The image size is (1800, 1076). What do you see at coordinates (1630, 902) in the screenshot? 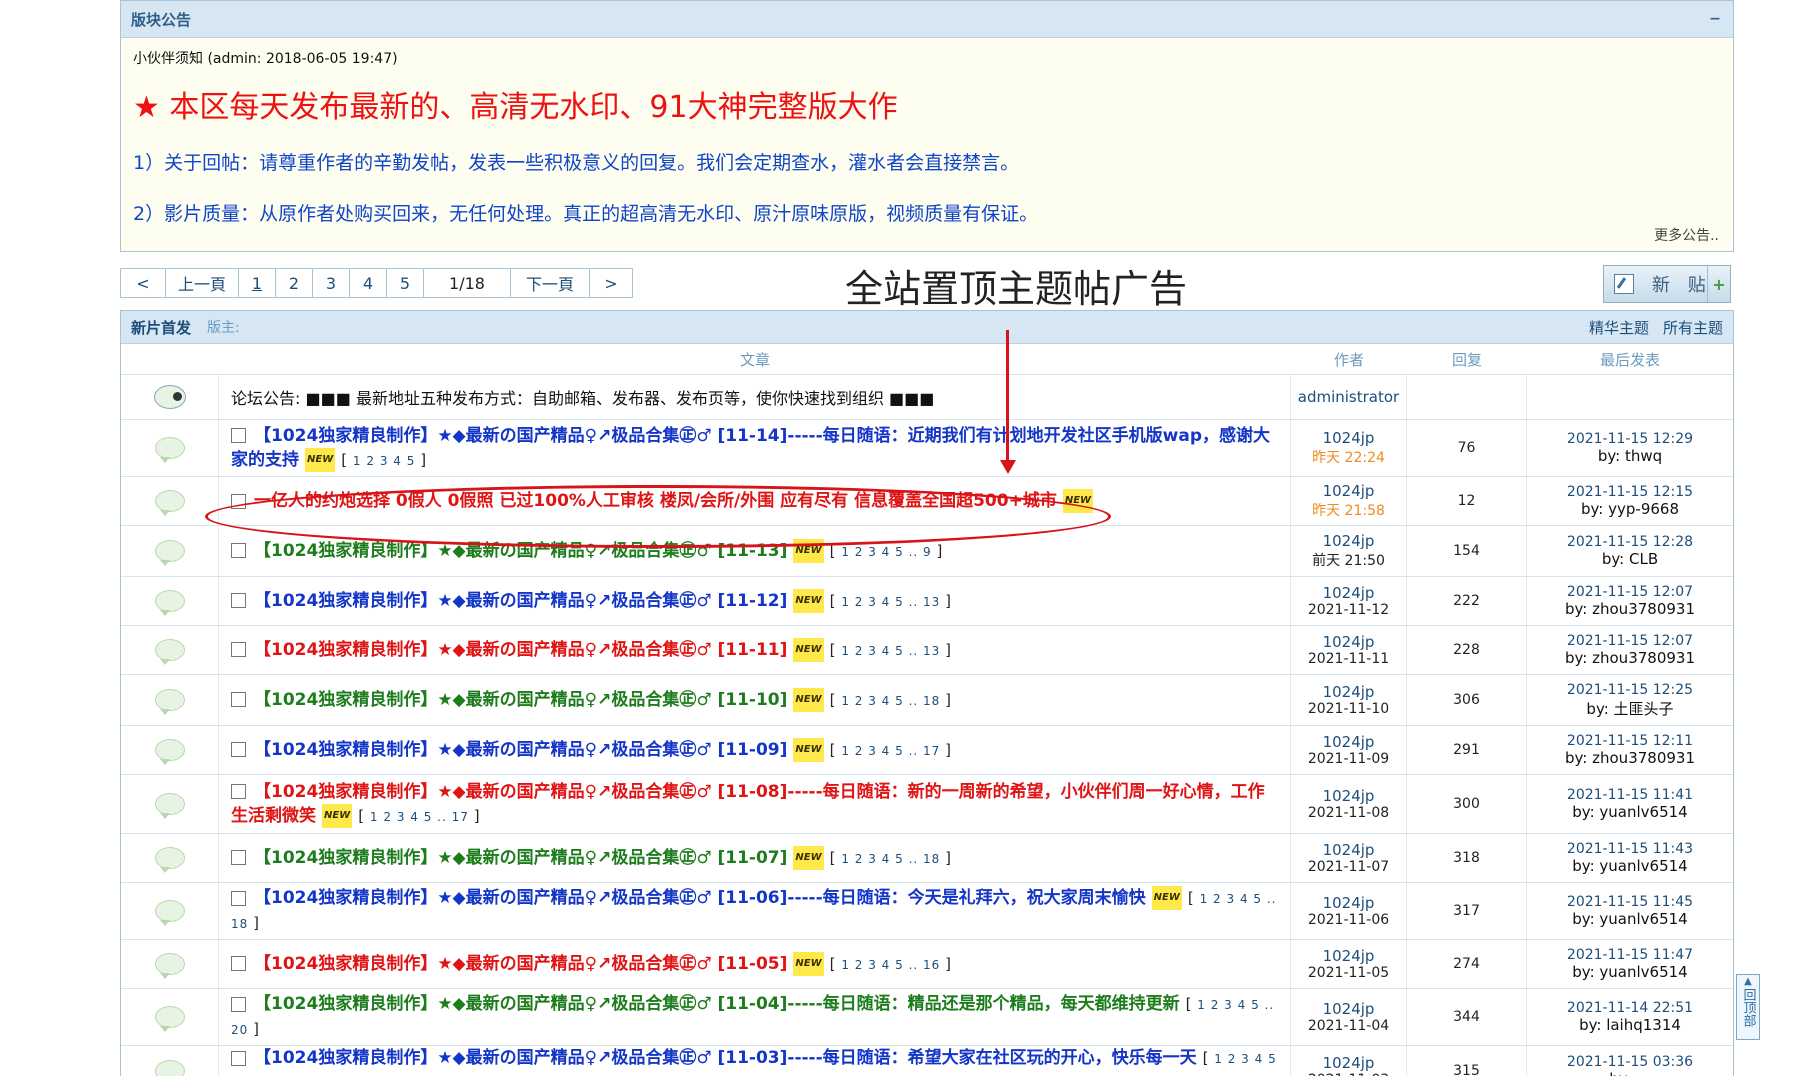
I see `last-post-time: 2021-11-15 11:45` at bounding box center [1630, 902].